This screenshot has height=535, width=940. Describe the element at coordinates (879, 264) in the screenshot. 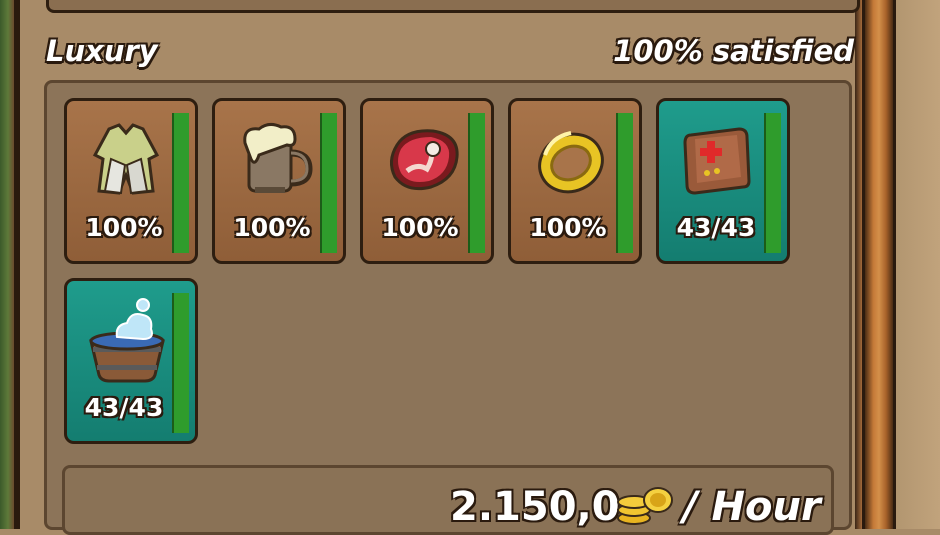

I see `scrollbar` at that location.